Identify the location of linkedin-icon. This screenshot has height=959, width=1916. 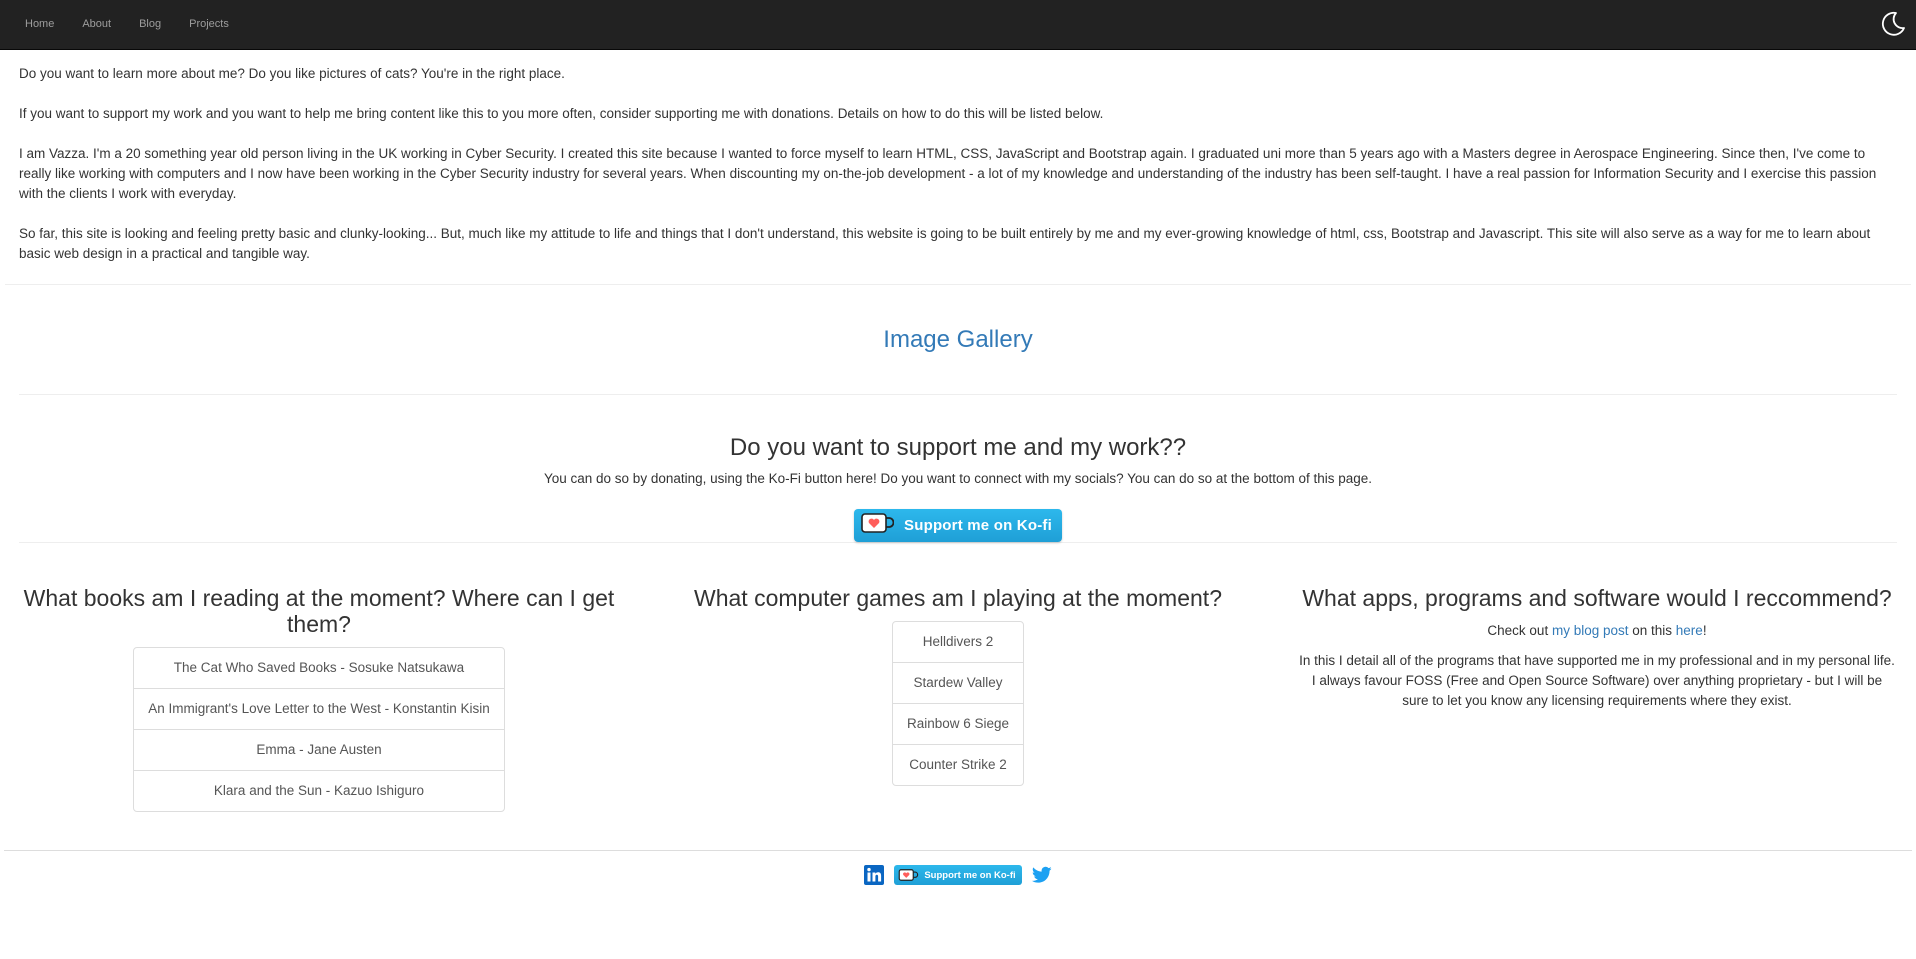
(874, 875).